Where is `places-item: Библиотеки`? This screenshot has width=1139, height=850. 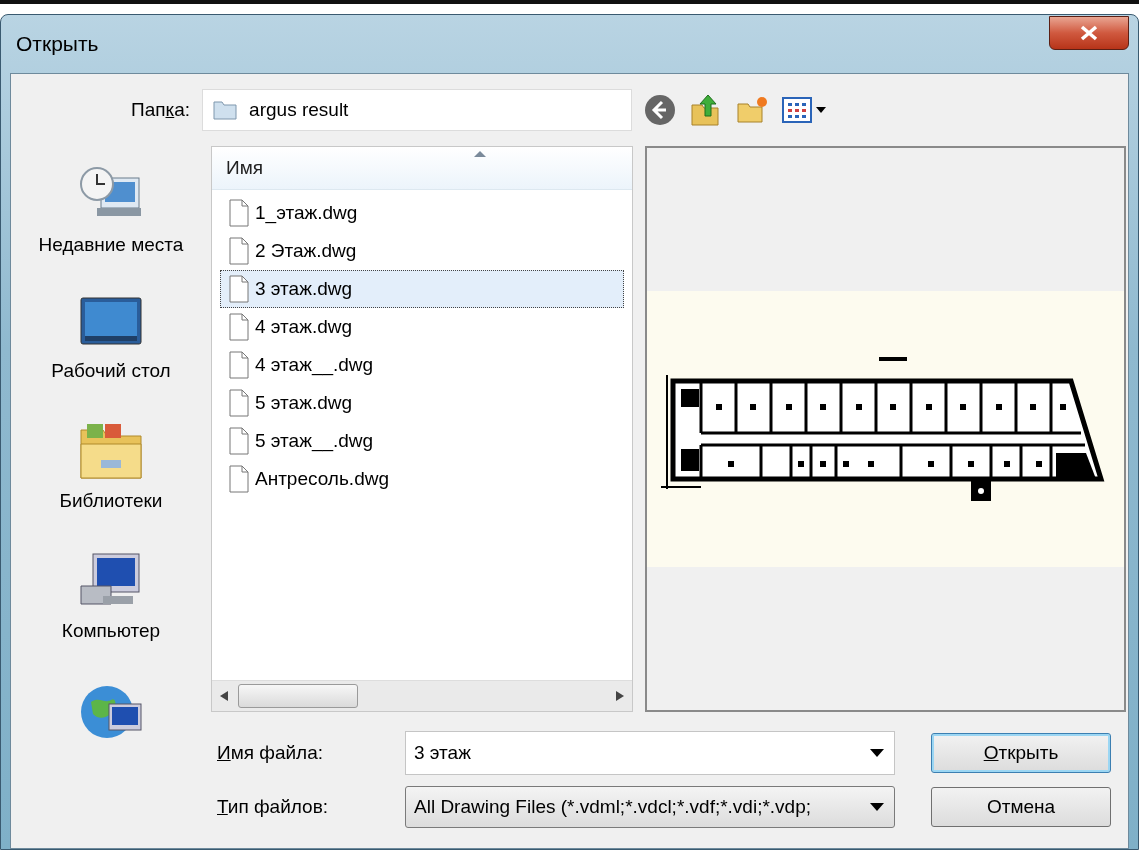 places-item: Библиотеки is located at coordinates (111, 469).